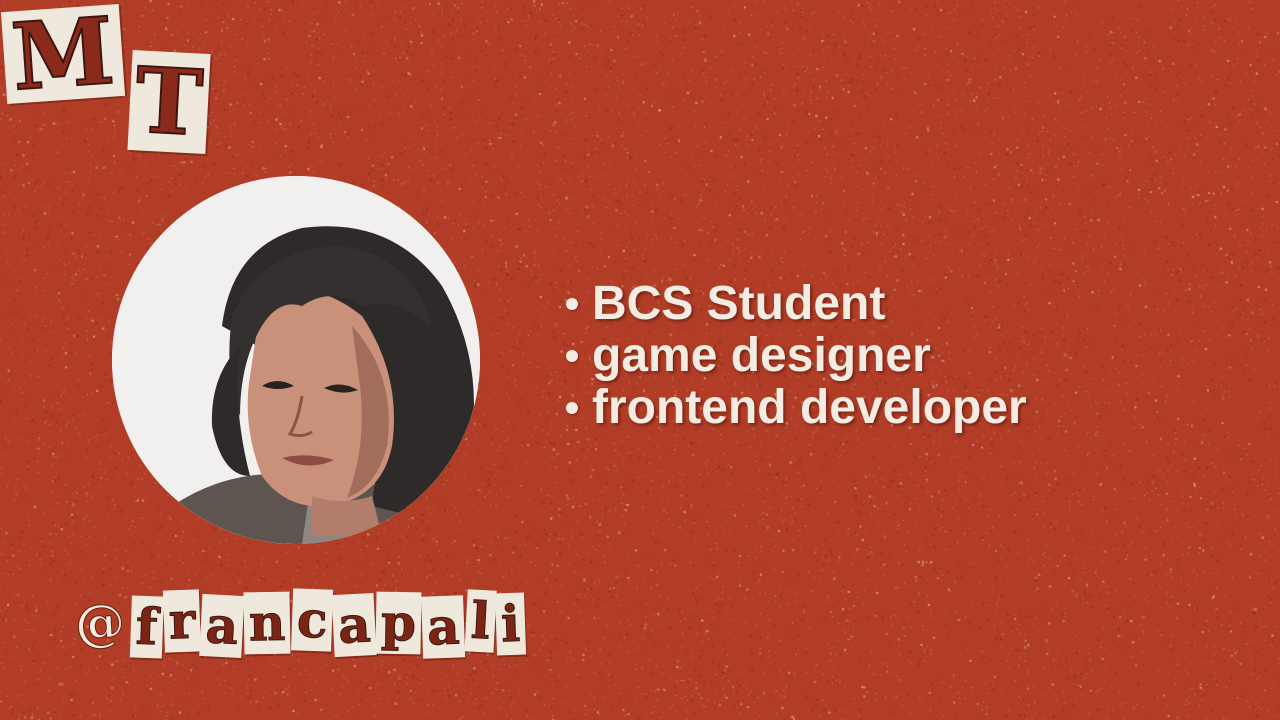  I want to click on avatar, so click(296, 360).